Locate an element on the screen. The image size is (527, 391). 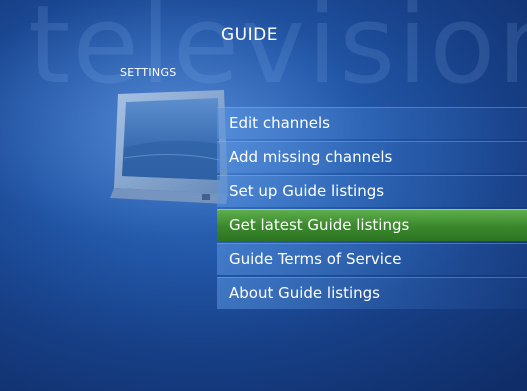
menu-item-guide-terms-of-service: Guide Terms of Service is located at coordinates (372, 259).